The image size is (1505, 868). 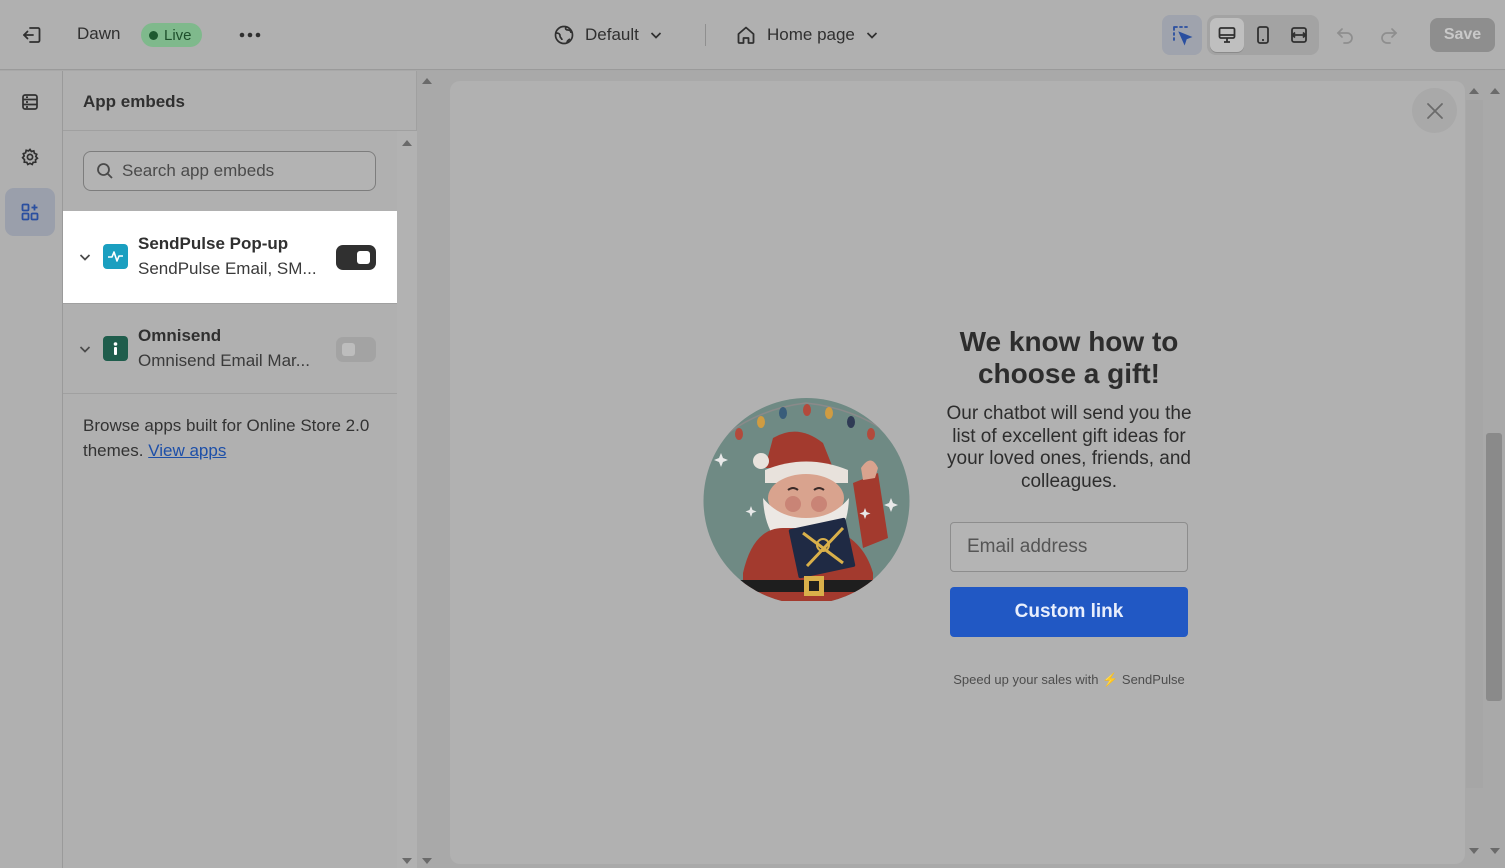 I want to click on desktop-icon, so click(x=1227, y=35).